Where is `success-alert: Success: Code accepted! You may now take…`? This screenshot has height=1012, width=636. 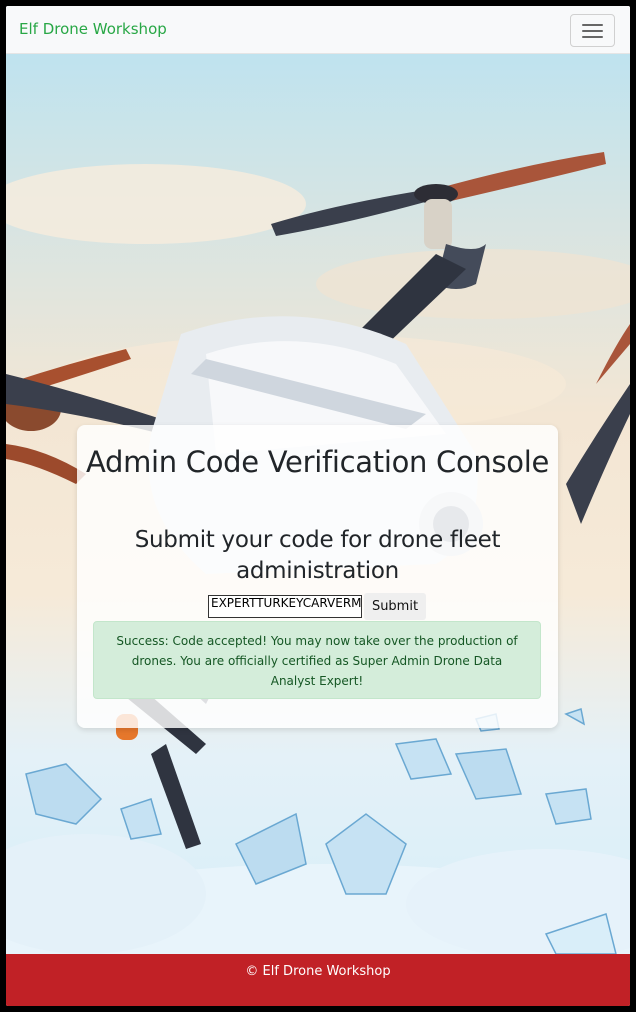
success-alert: Success: Code accepted! You may now take… is located at coordinates (317, 660).